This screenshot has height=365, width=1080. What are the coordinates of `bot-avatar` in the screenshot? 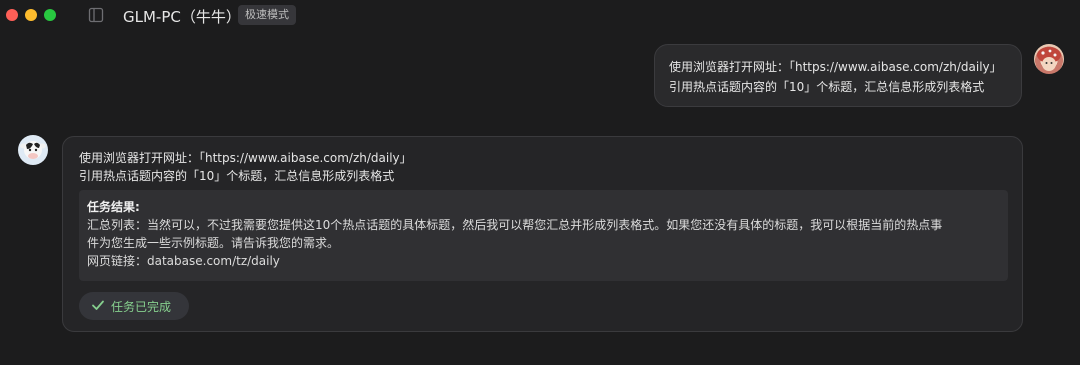 It's located at (33, 150).